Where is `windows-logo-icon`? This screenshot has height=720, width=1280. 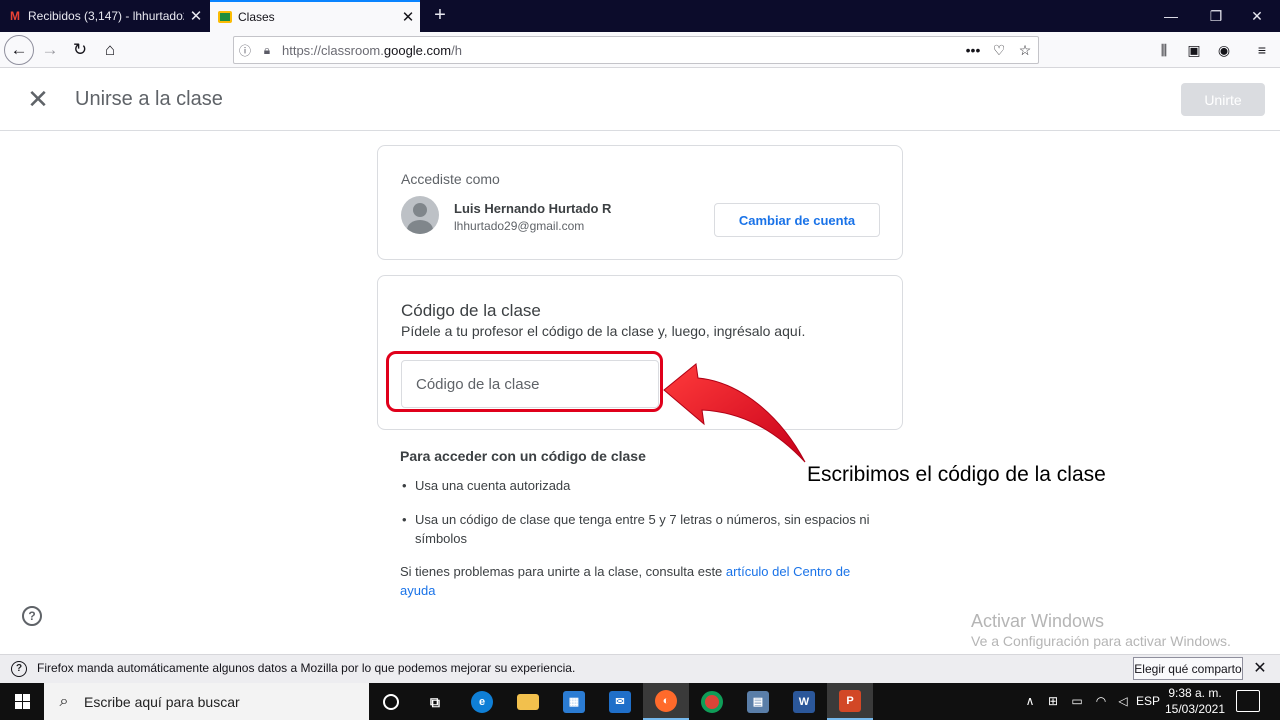
windows-logo-icon is located at coordinates (22, 701).